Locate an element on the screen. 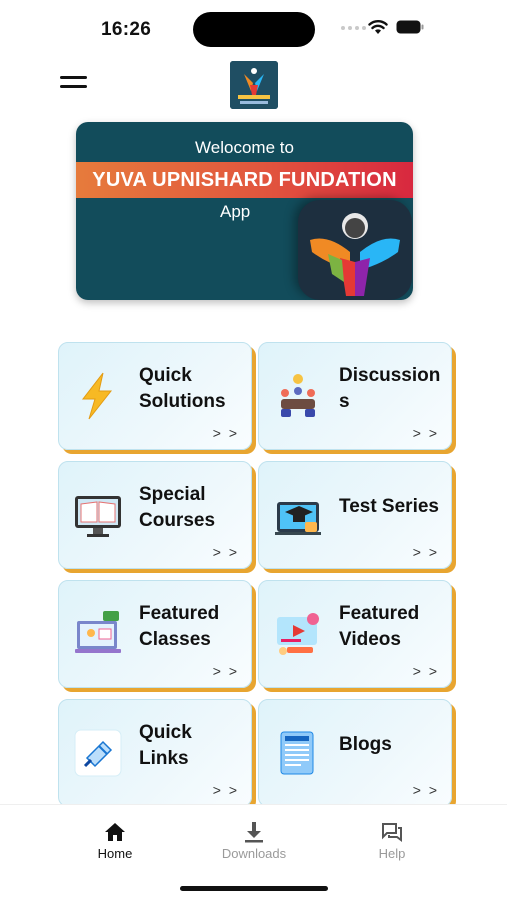  card-label-line1: Blogs is located at coordinates (365, 744).